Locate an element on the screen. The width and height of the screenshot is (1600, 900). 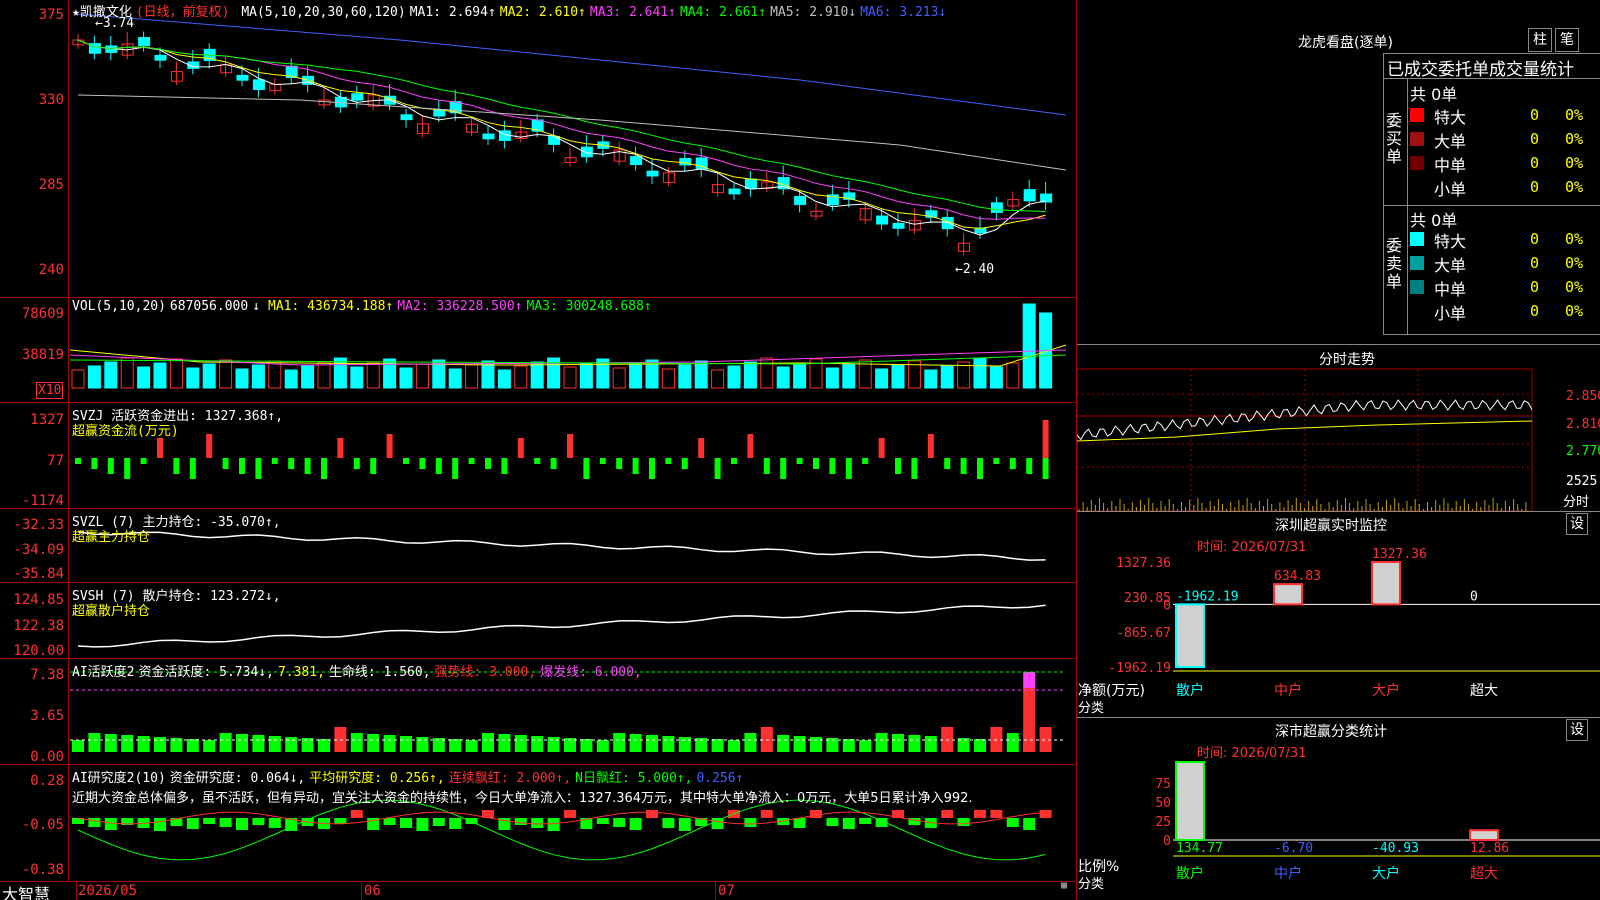
tick-mode-button: 笔 is located at coordinates (1567, 40).